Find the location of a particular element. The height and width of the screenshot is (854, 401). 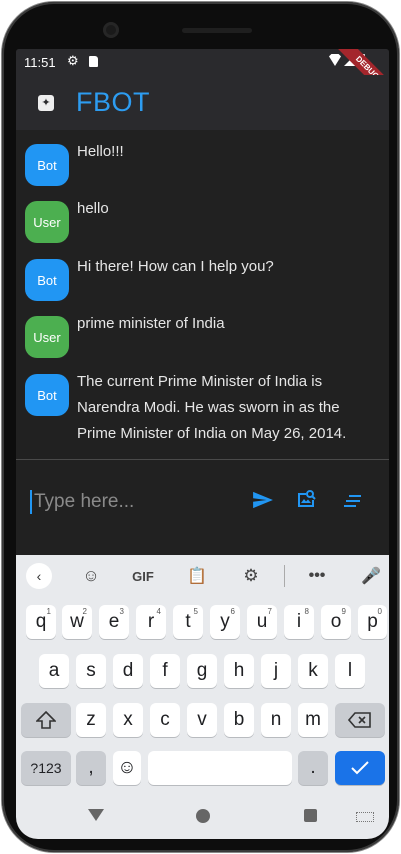

key-hint: 0 is located at coordinates (379, 611).